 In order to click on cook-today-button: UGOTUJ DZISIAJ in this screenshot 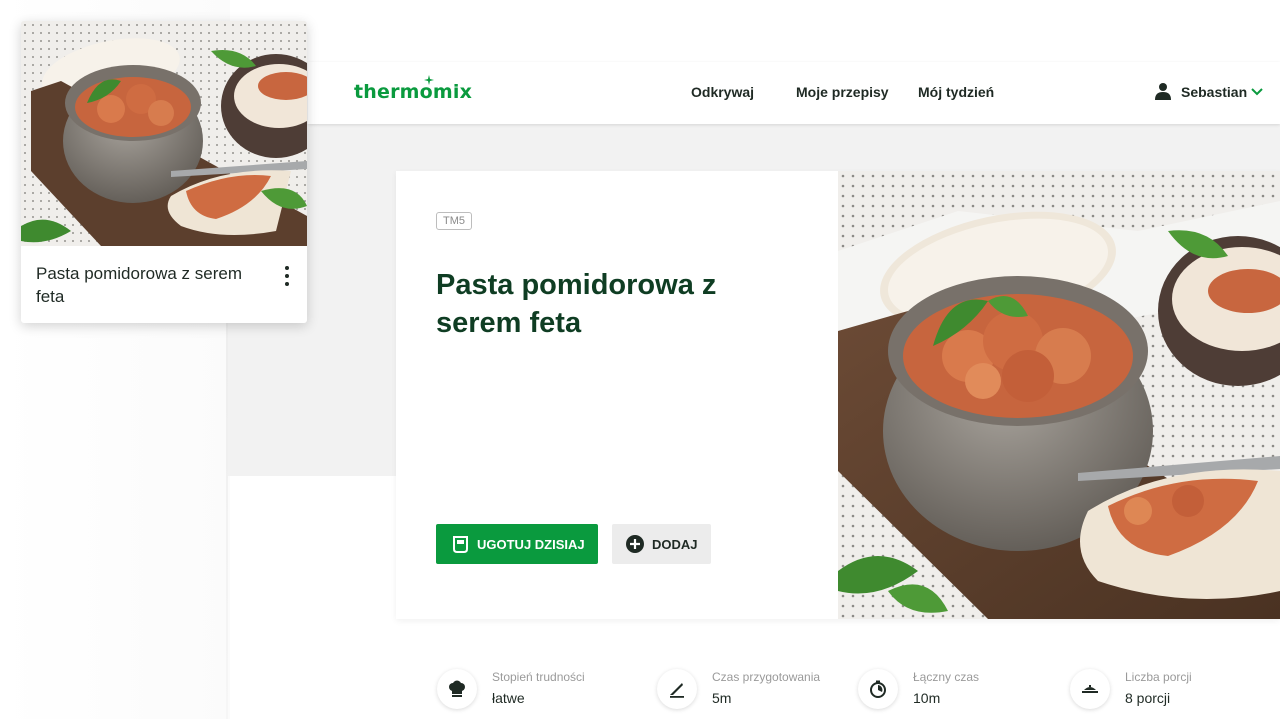, I will do `click(517, 544)`.